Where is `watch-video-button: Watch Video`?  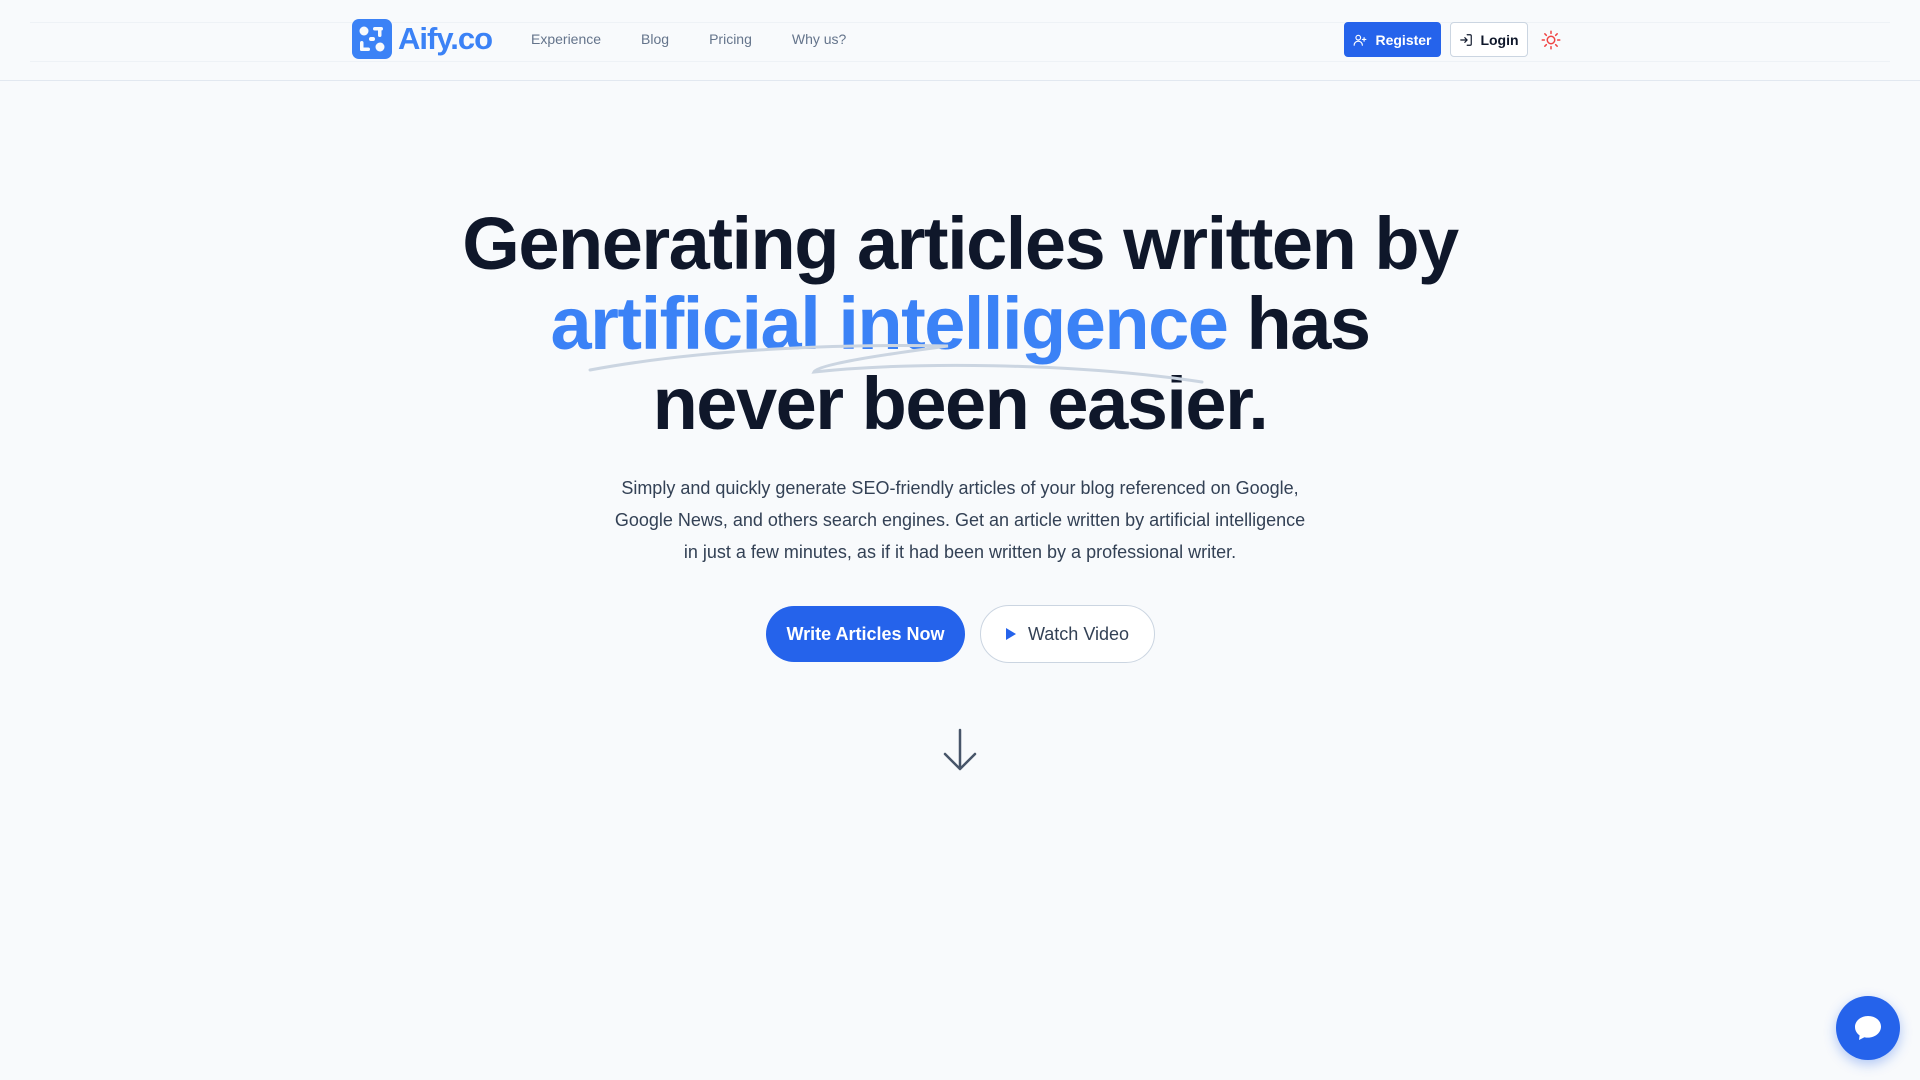
watch-video-button: Watch Video is located at coordinates (1067, 634).